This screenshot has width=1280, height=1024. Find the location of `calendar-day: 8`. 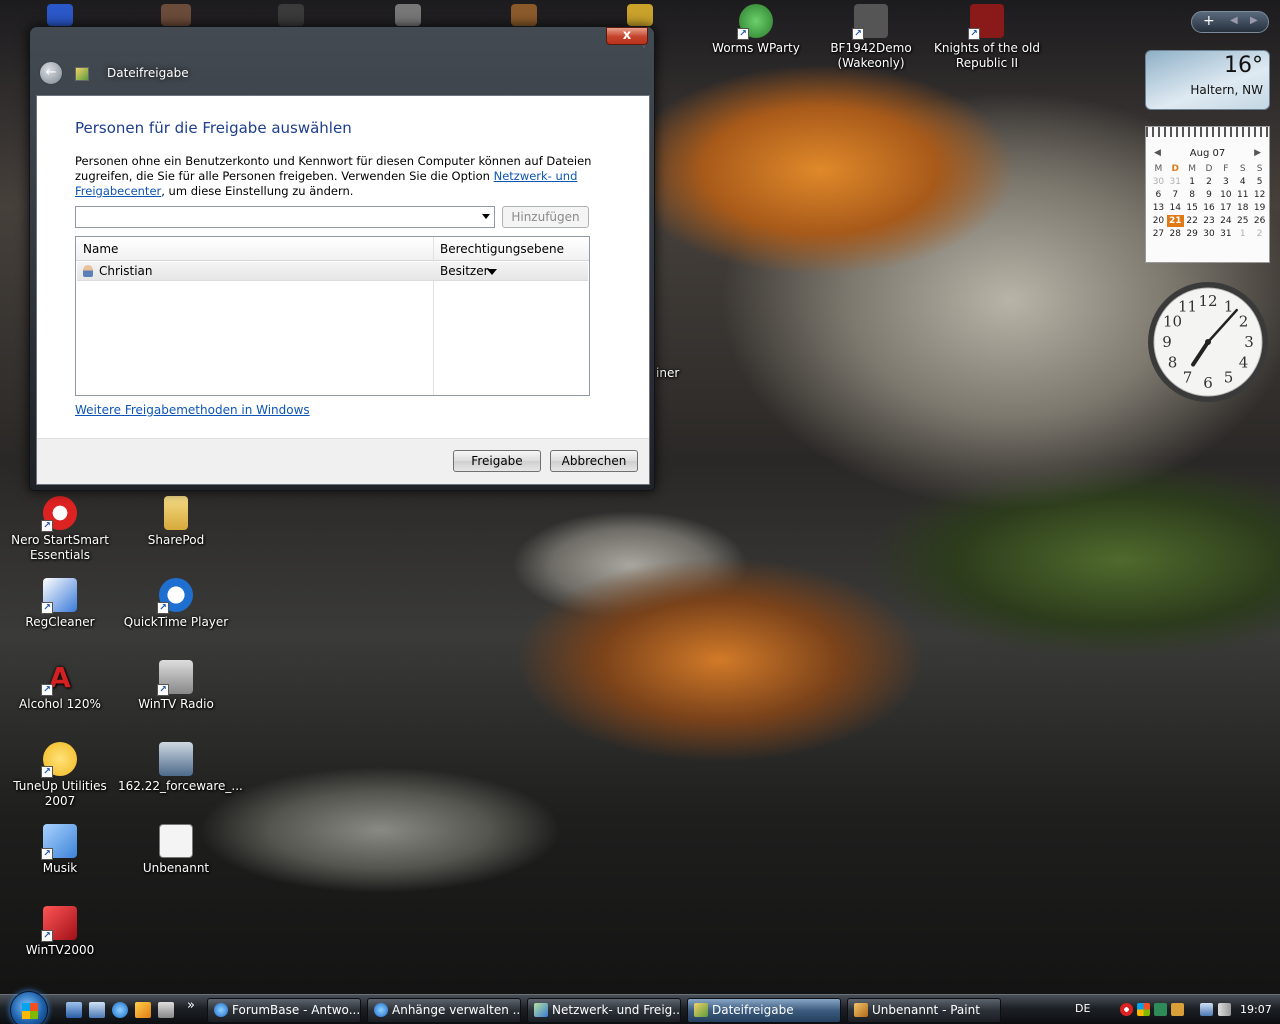

calendar-day: 8 is located at coordinates (1192, 195).